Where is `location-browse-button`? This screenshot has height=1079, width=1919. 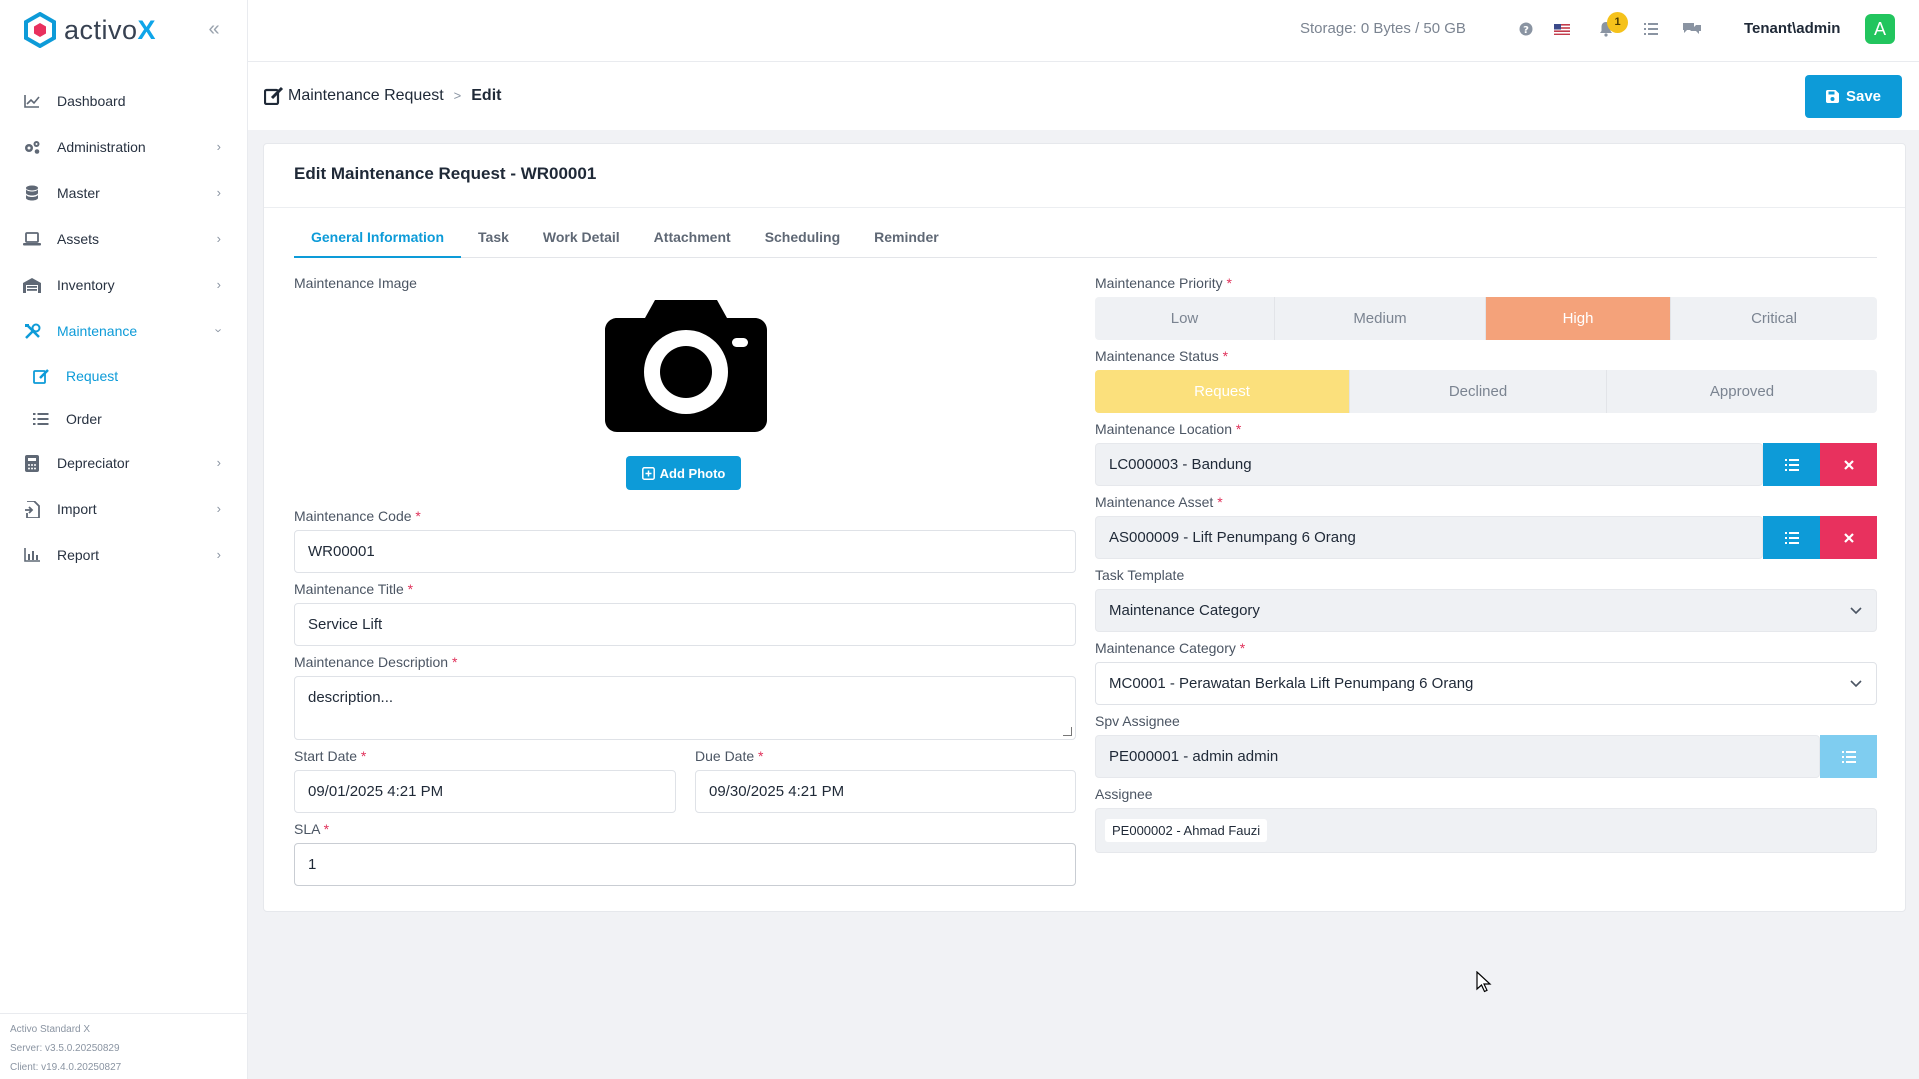
location-browse-button is located at coordinates (1791, 464).